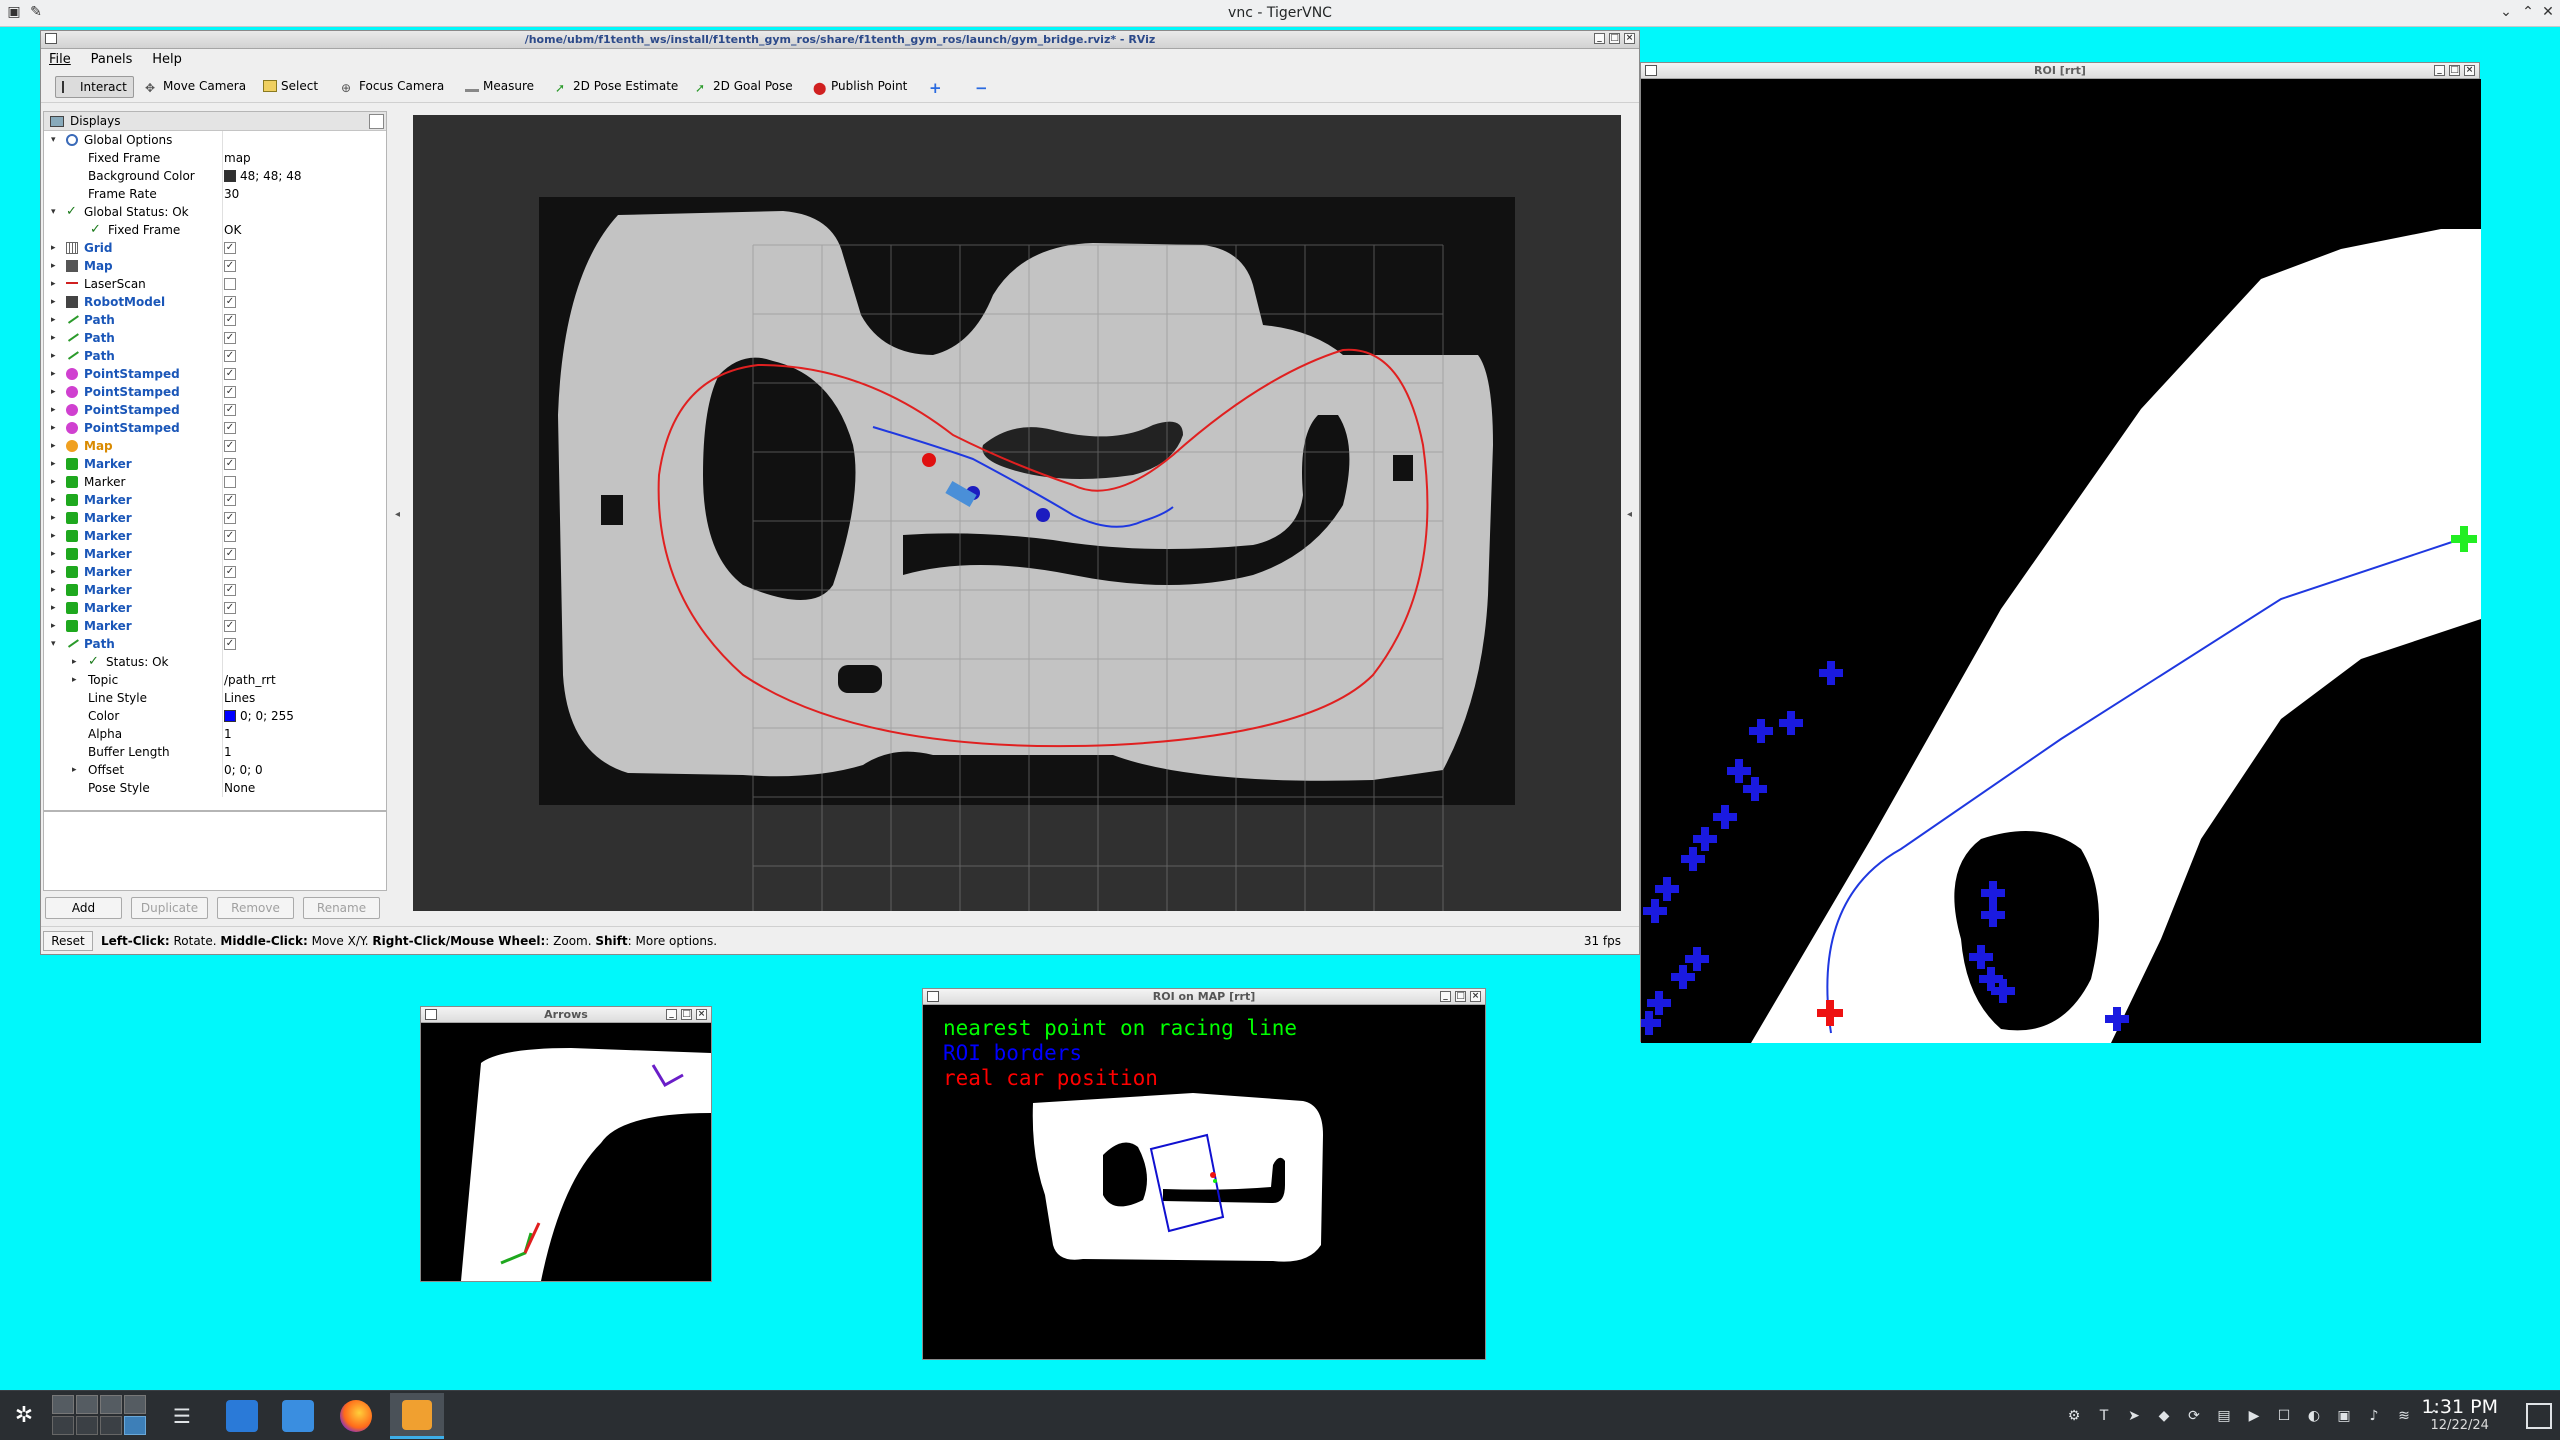 The width and height of the screenshot is (2560, 1440). What do you see at coordinates (2194, 1416) in the screenshot?
I see `tray-update-icon: ⟳` at bounding box center [2194, 1416].